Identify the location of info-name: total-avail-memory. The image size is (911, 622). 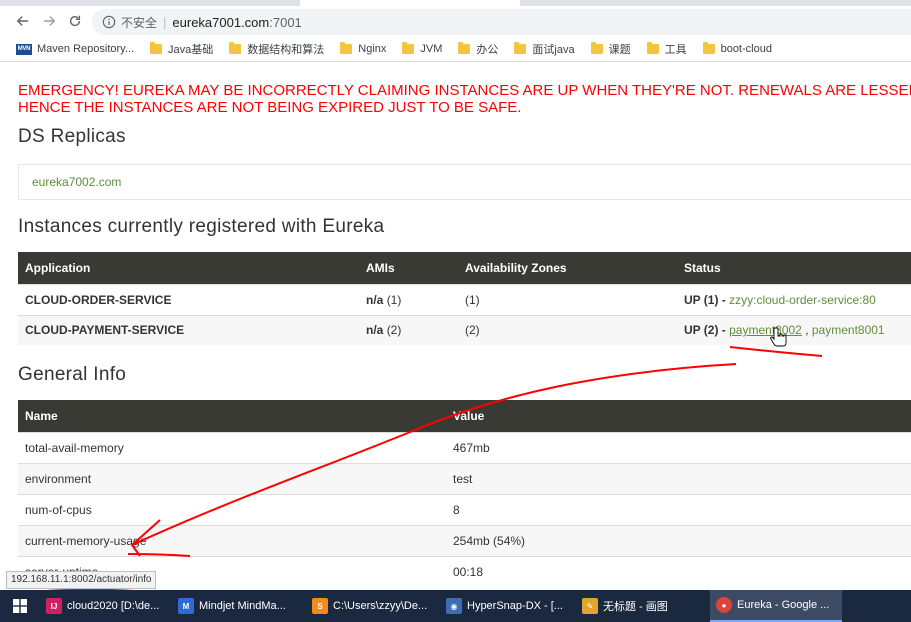
(232, 447).